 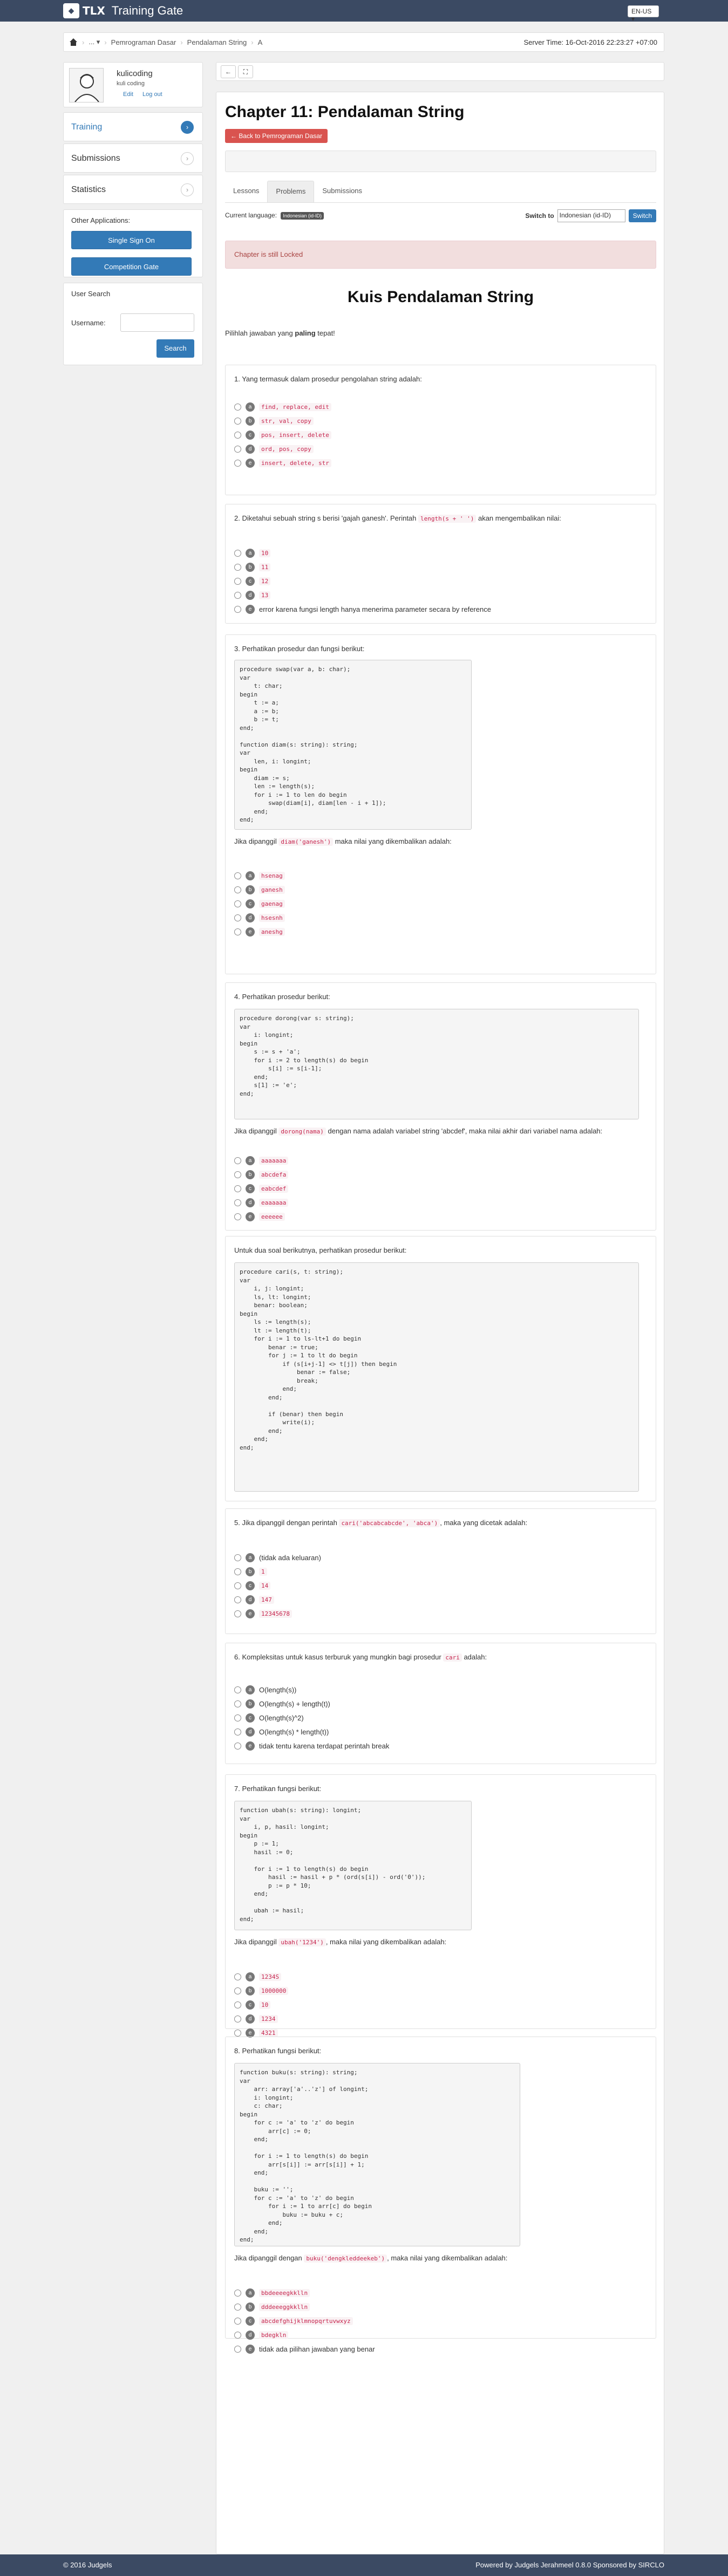 I want to click on logout-link: Log out, so click(x=152, y=94).